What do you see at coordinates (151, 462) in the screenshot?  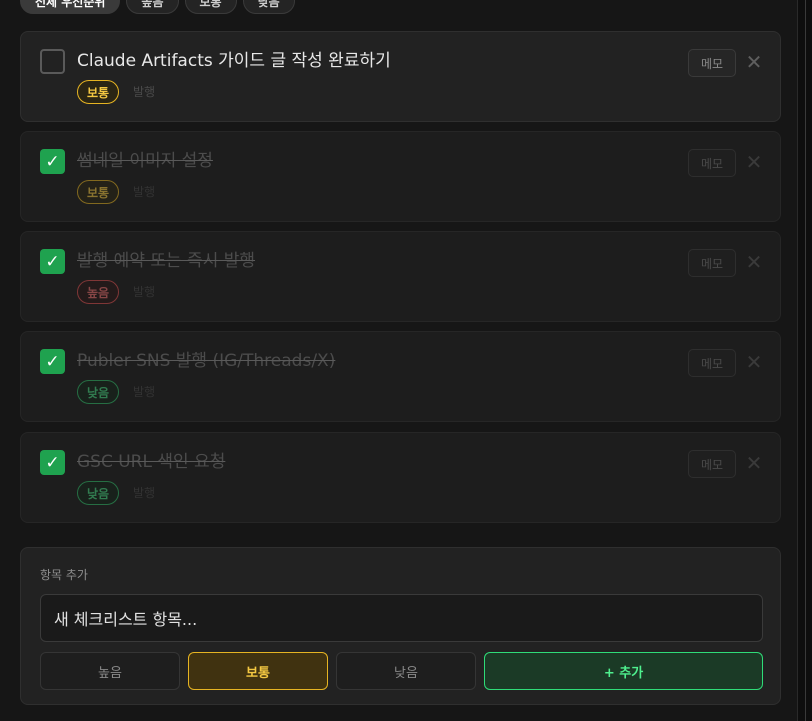 I see `item-title: GSC URL 색인 요청` at bounding box center [151, 462].